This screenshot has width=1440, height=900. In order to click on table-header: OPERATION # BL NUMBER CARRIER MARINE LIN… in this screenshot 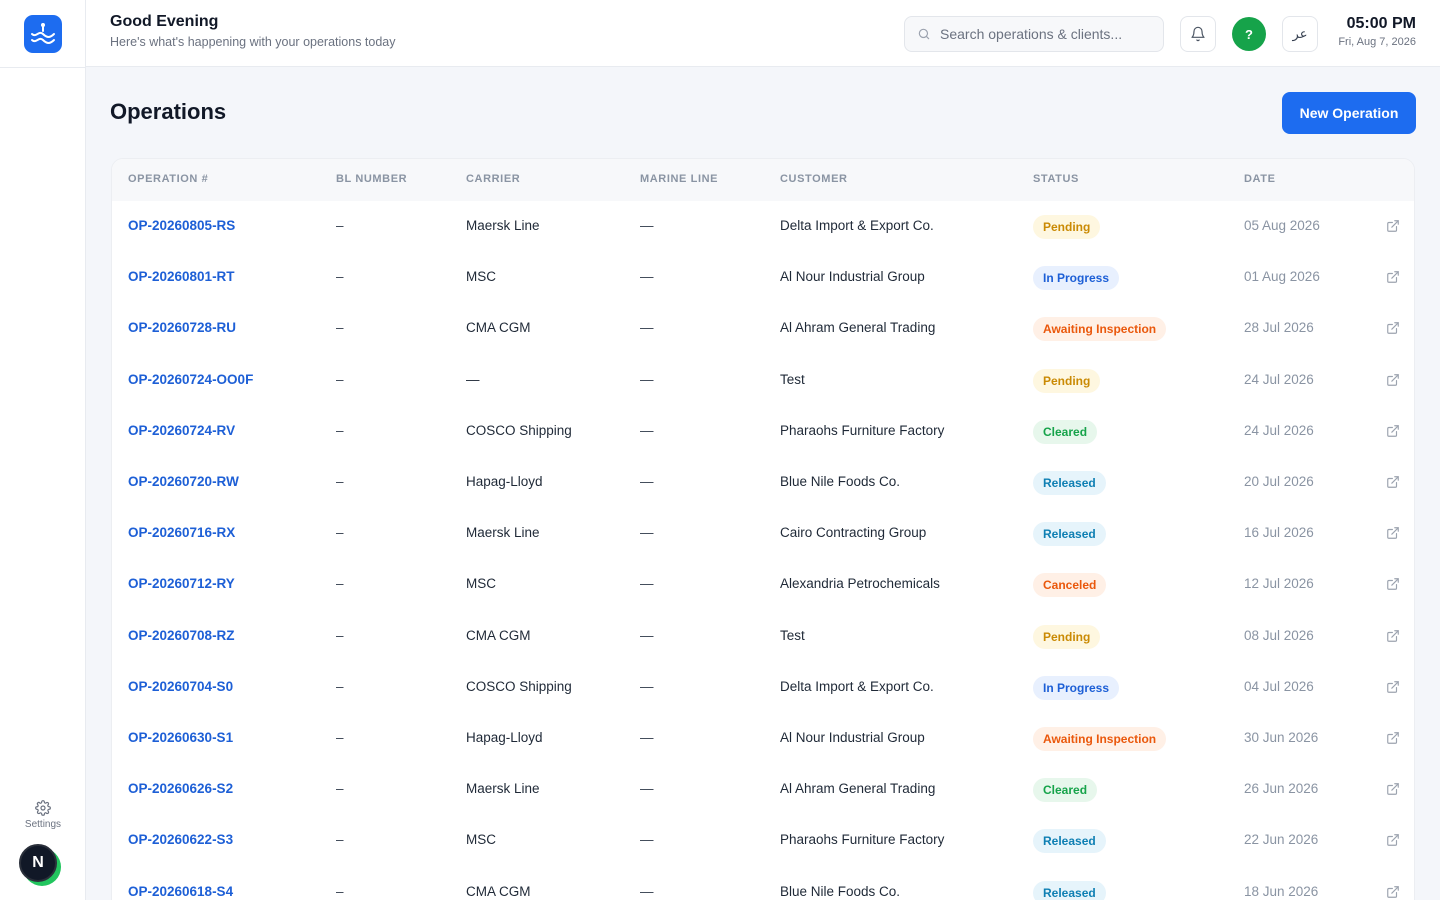, I will do `click(763, 180)`.